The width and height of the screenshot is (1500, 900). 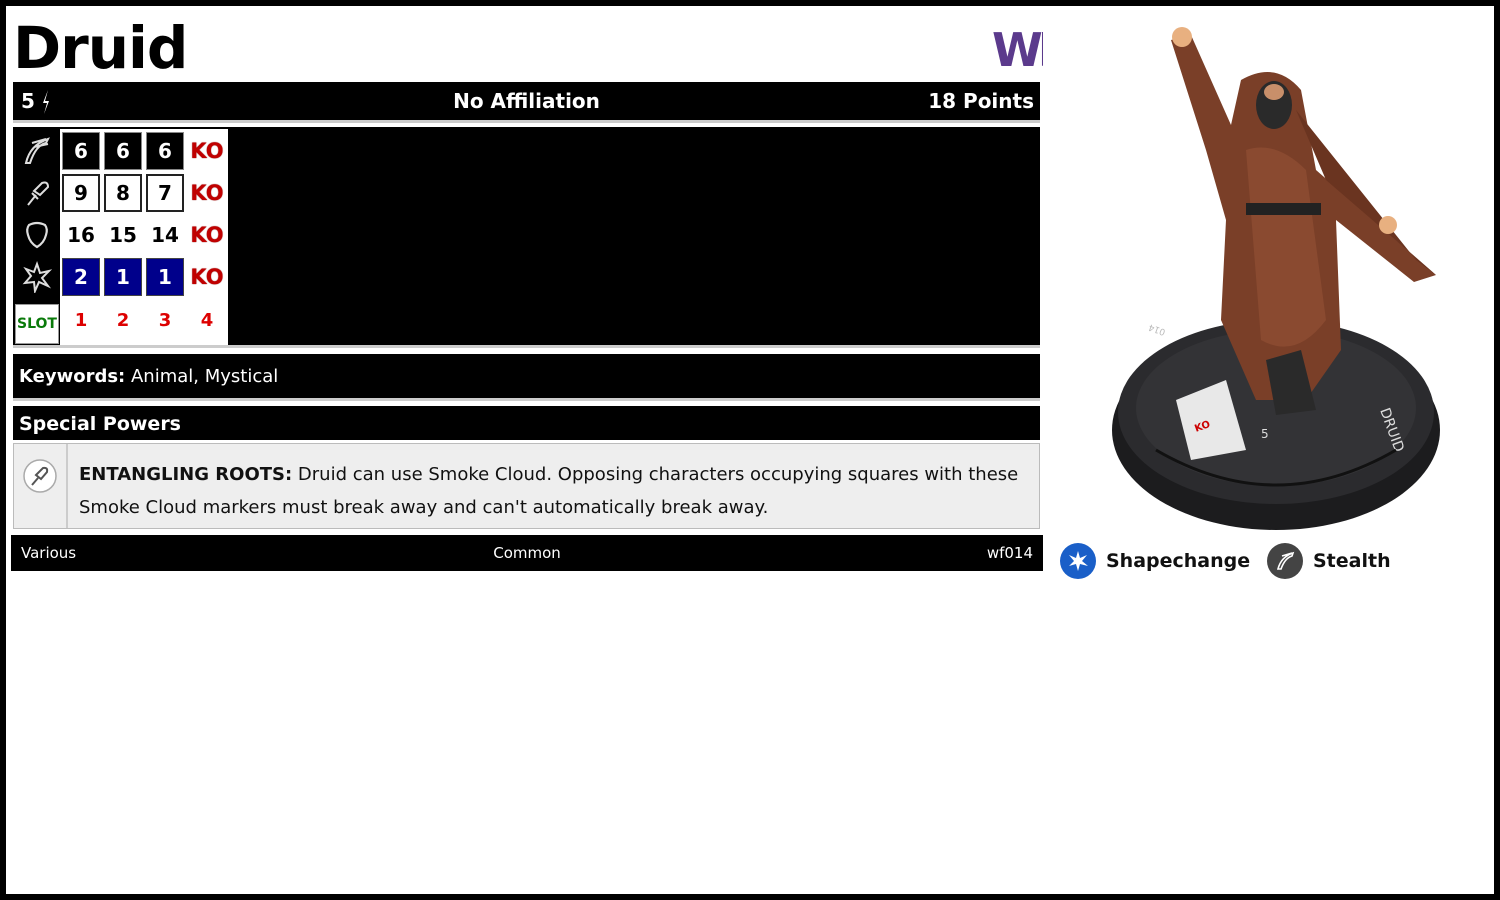 I want to click on footer-rarity: Common, so click(x=527, y=553).